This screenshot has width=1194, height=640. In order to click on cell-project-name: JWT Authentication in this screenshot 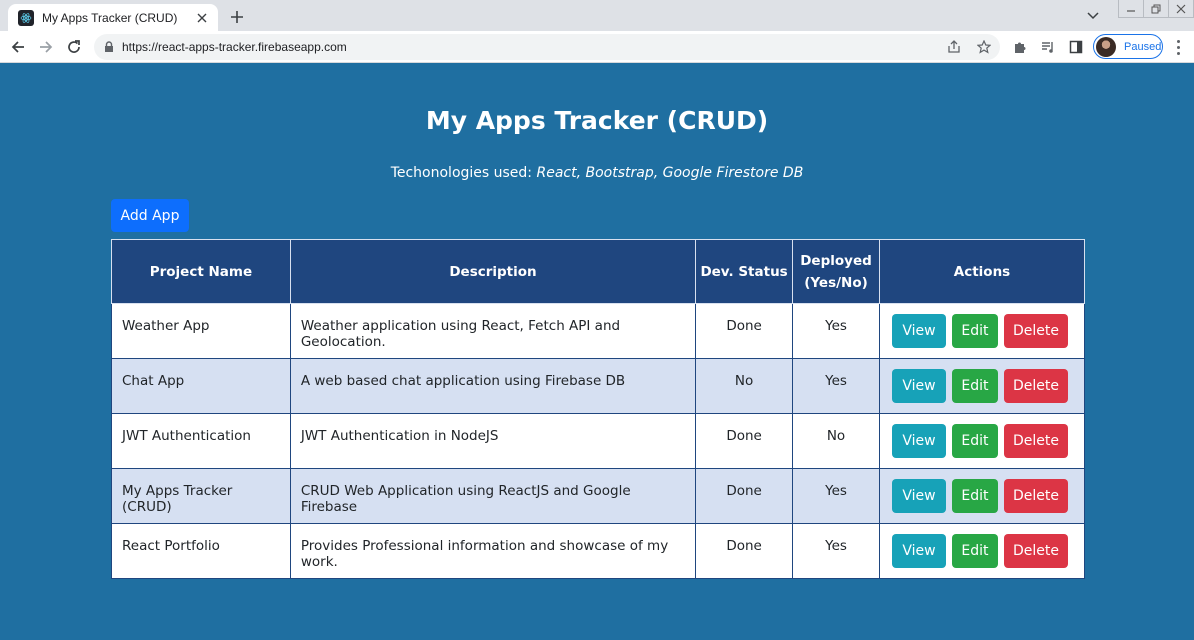, I will do `click(201, 441)`.